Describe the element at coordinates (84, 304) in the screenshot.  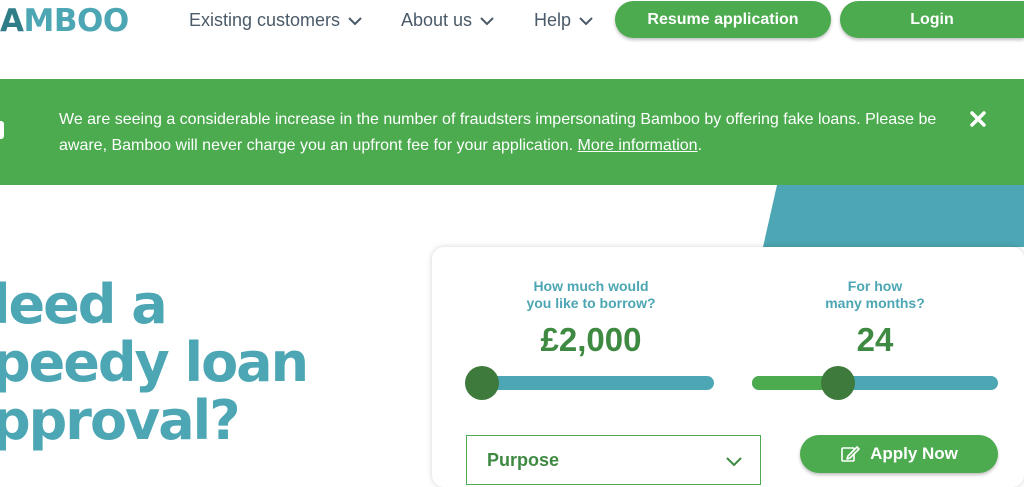
I see `hero-line-1: leed a` at that location.